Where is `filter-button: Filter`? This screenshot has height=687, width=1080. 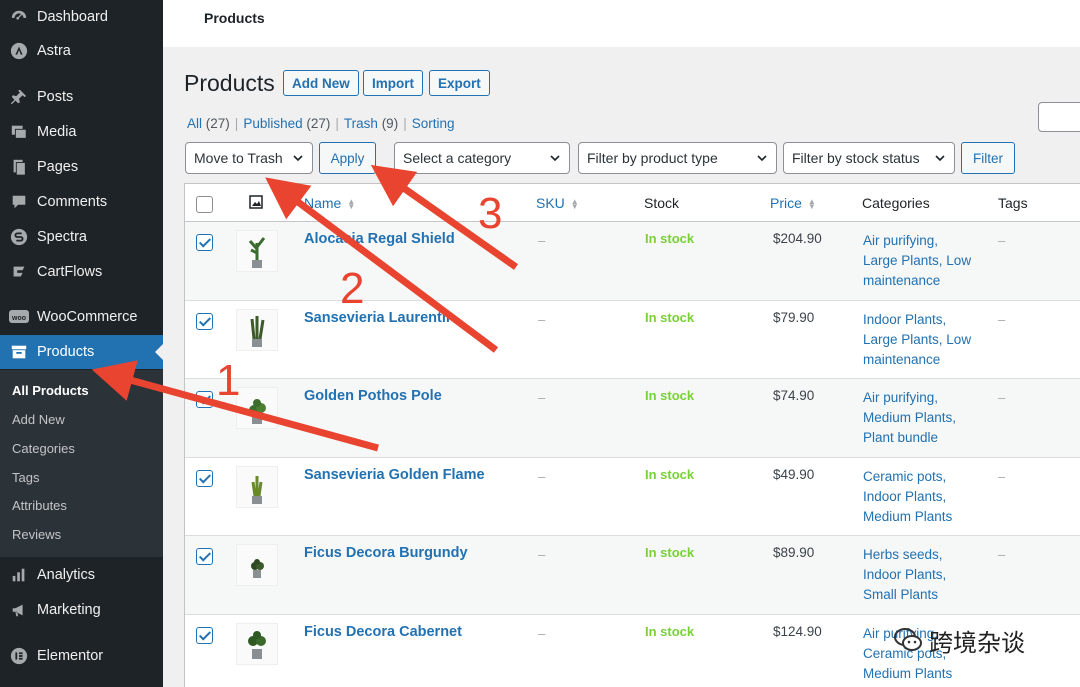
filter-button: Filter is located at coordinates (988, 158).